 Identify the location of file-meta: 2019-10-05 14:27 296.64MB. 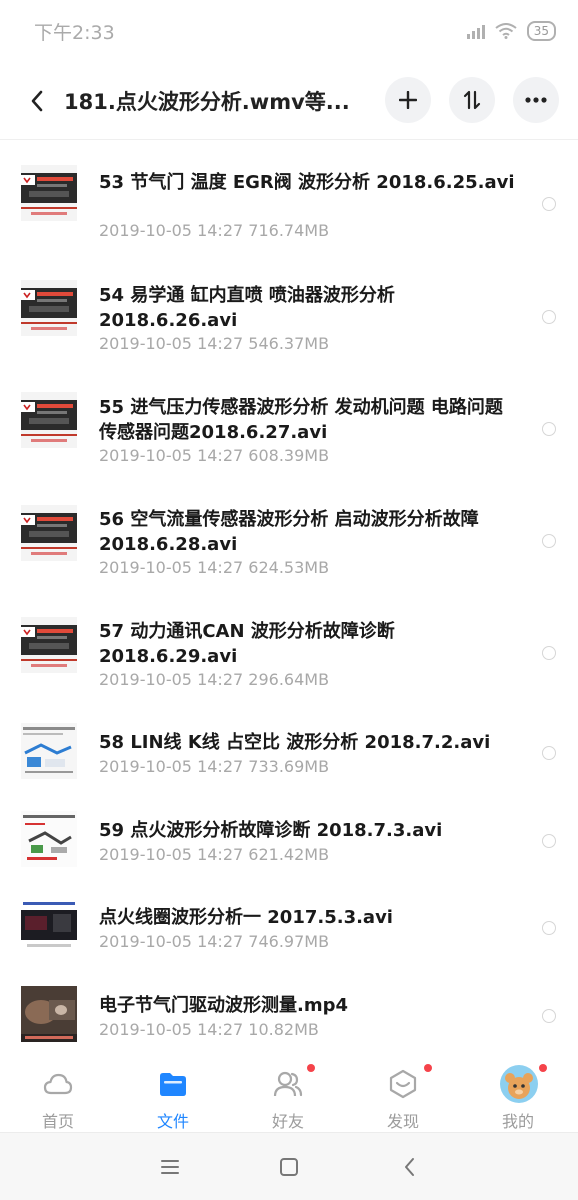
(214, 679).